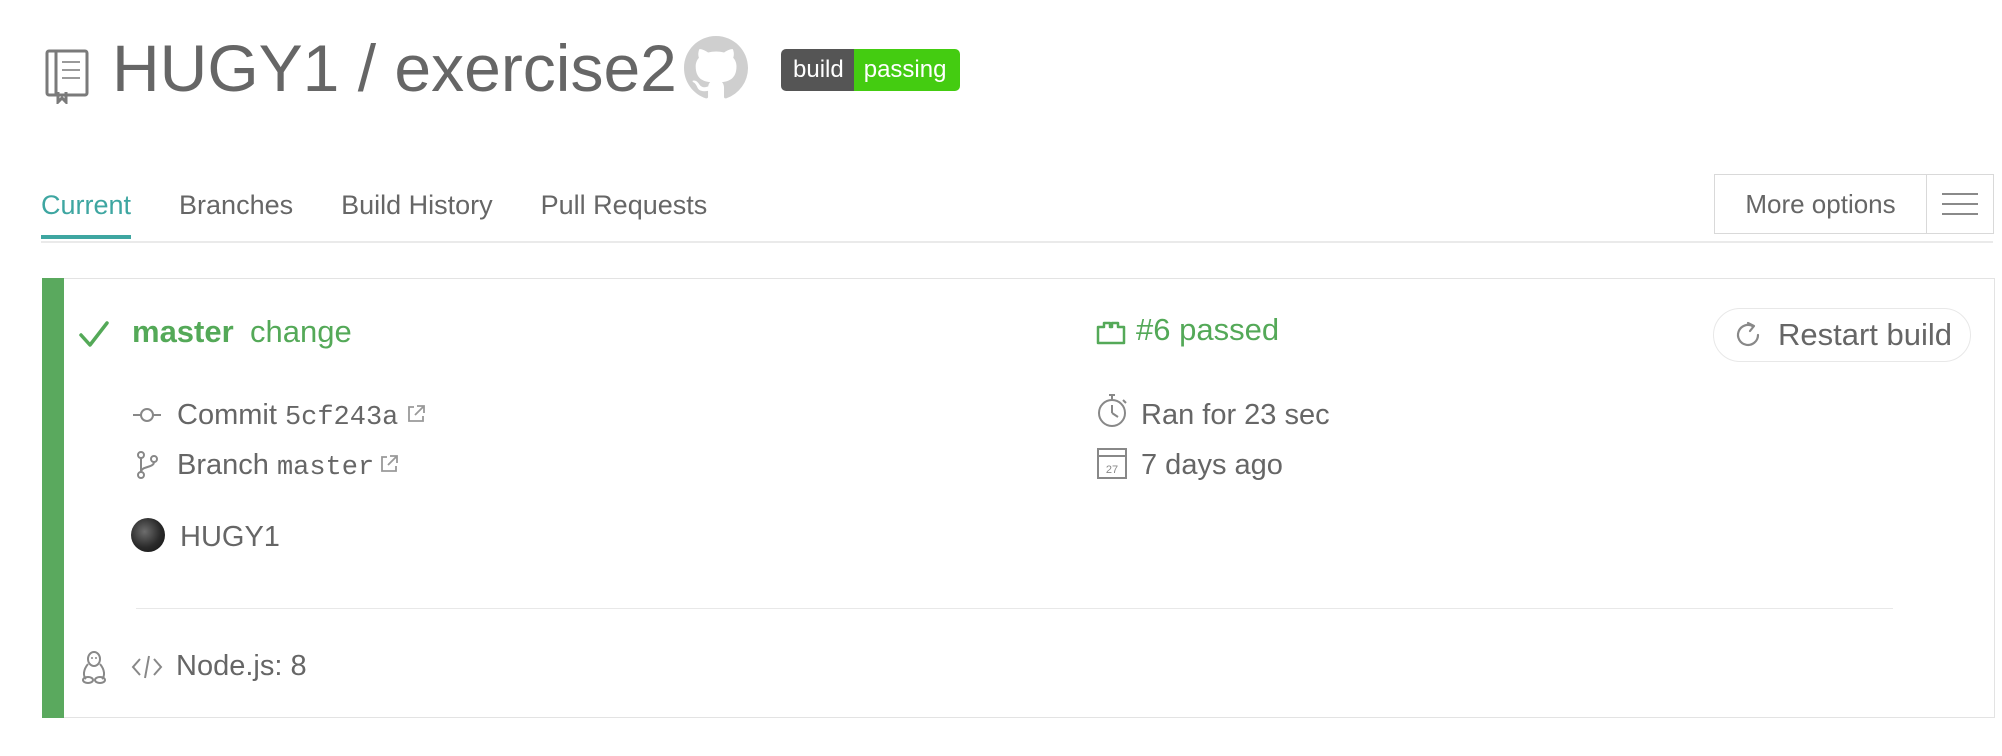  I want to click on avatar, so click(148, 535).